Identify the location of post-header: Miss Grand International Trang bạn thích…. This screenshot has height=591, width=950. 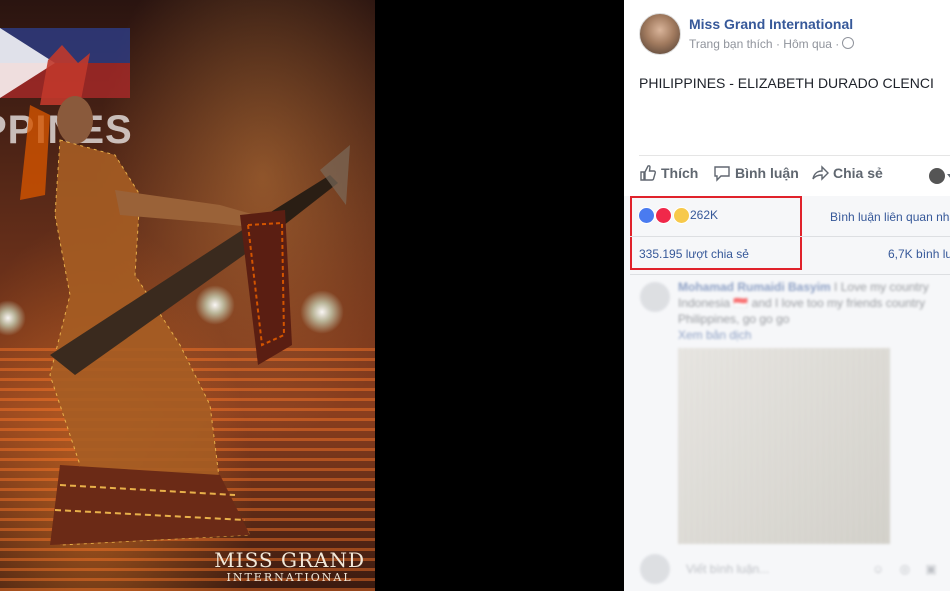
(794, 35).